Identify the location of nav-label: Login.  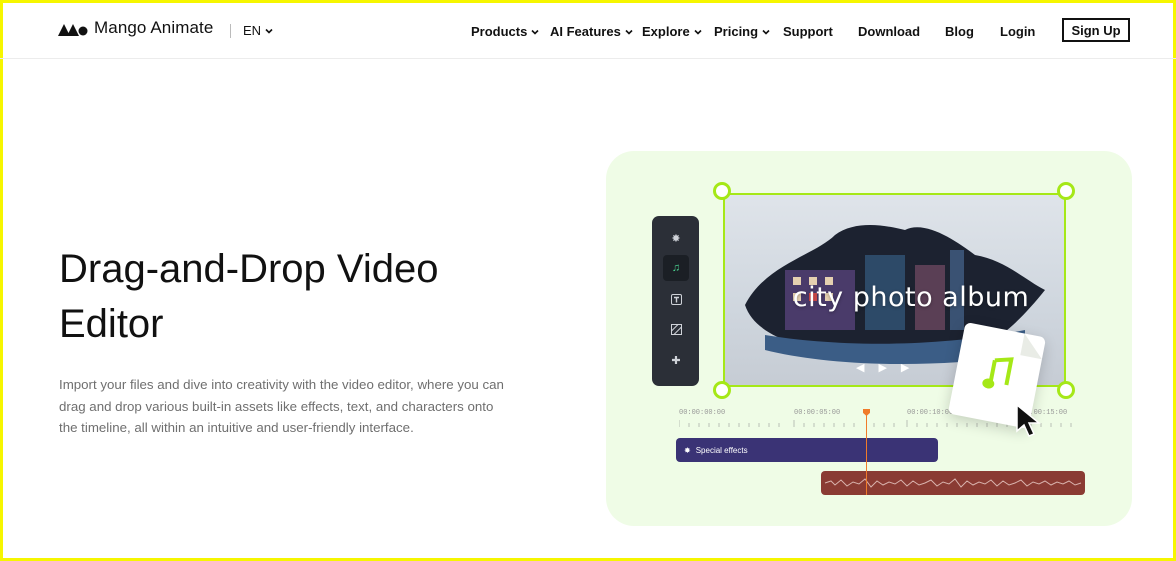
(1018, 31).